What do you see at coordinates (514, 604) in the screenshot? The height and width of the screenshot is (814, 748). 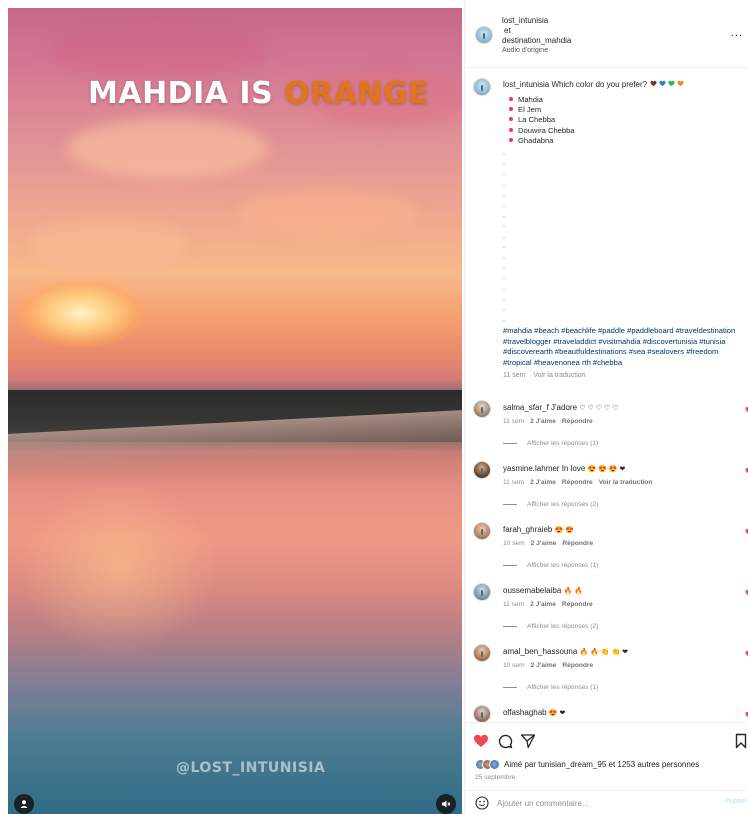 I see `comment-time: 11 sem` at bounding box center [514, 604].